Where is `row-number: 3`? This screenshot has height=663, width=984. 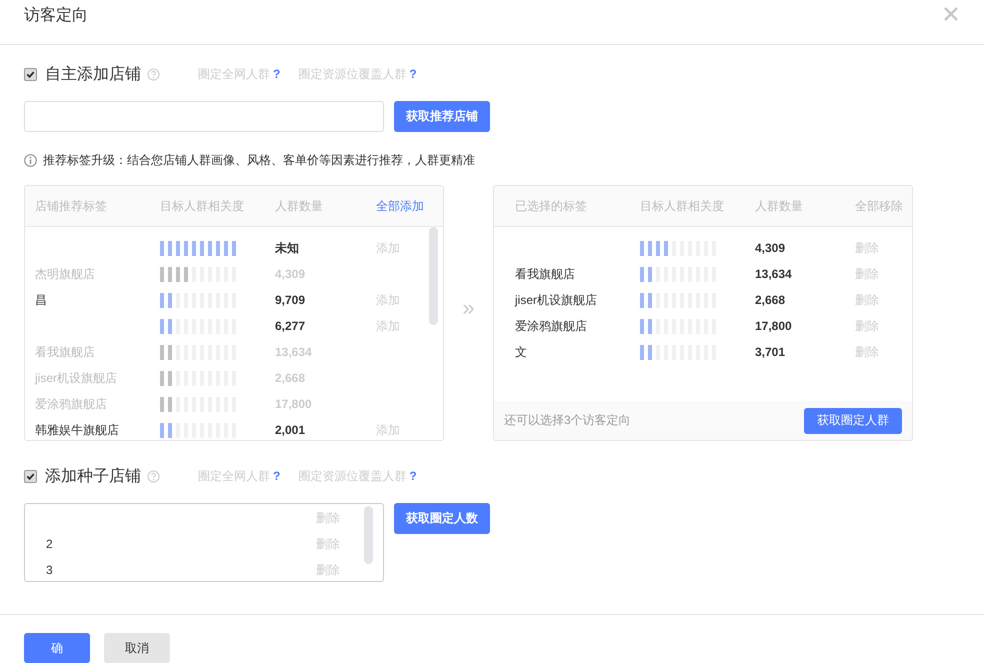 row-number: 3 is located at coordinates (50, 570).